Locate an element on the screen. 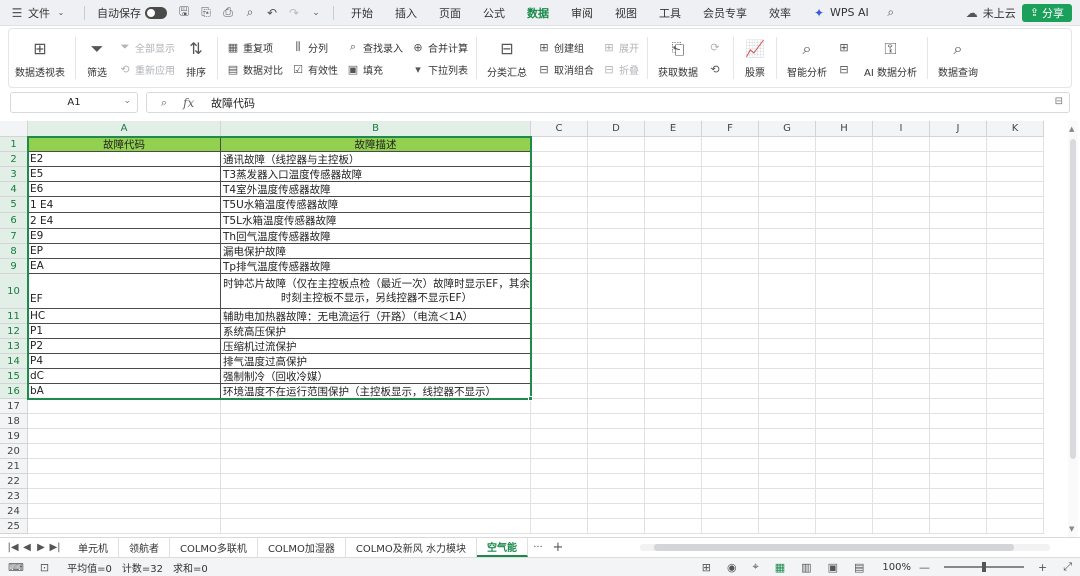  table-cell: 压缩机过流保护 is located at coordinates (376, 346).